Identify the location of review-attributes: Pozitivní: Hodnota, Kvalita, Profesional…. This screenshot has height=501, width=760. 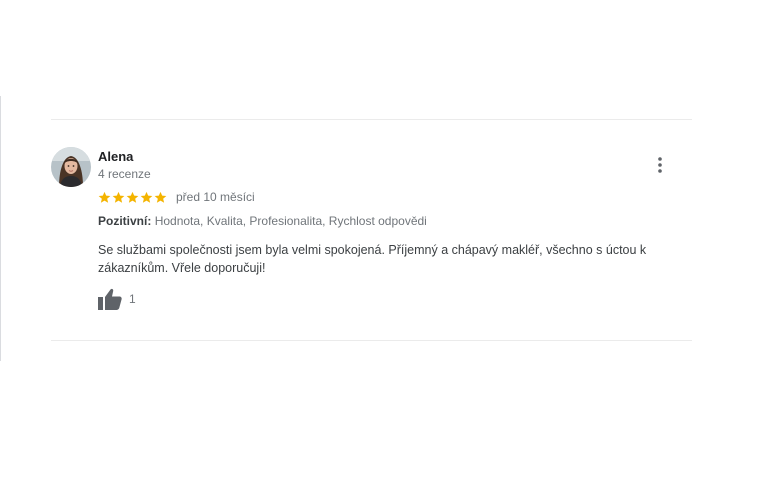
(262, 221).